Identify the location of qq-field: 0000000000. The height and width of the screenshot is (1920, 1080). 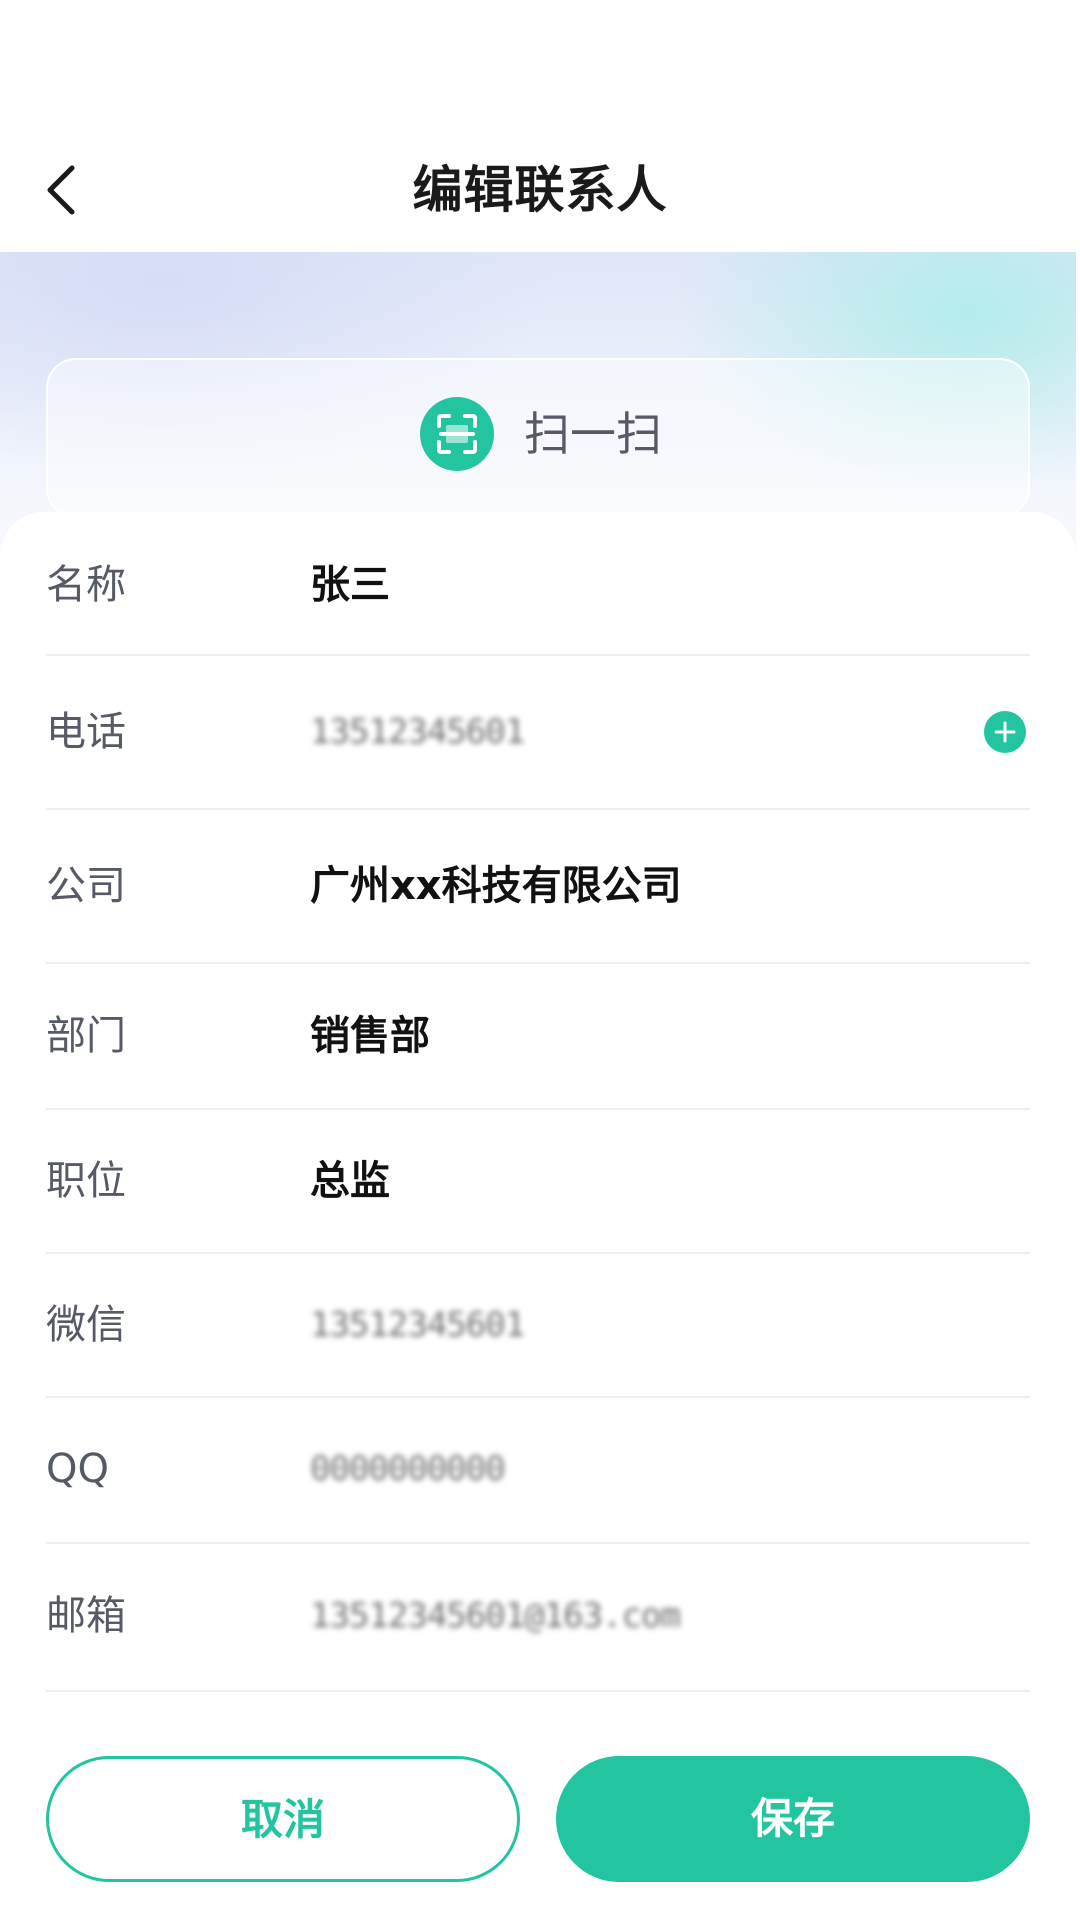
(408, 1469).